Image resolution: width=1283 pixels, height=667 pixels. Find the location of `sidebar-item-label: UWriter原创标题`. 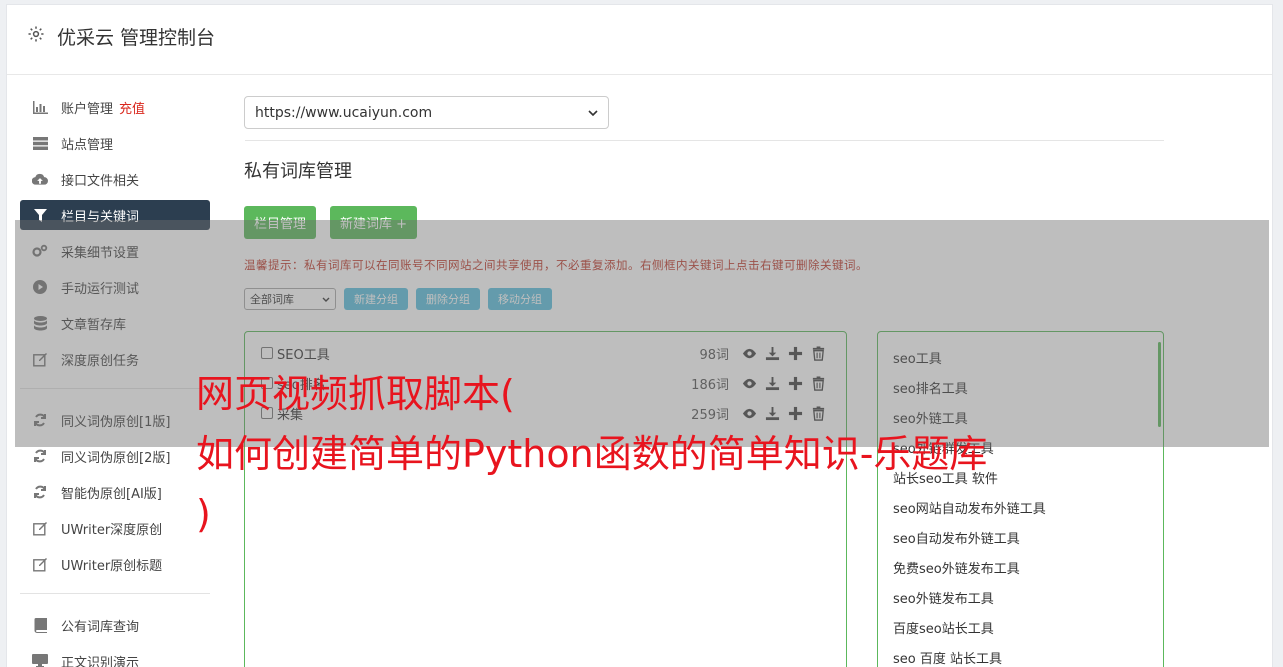

sidebar-item-label: UWriter原创标题 is located at coordinates (112, 566).